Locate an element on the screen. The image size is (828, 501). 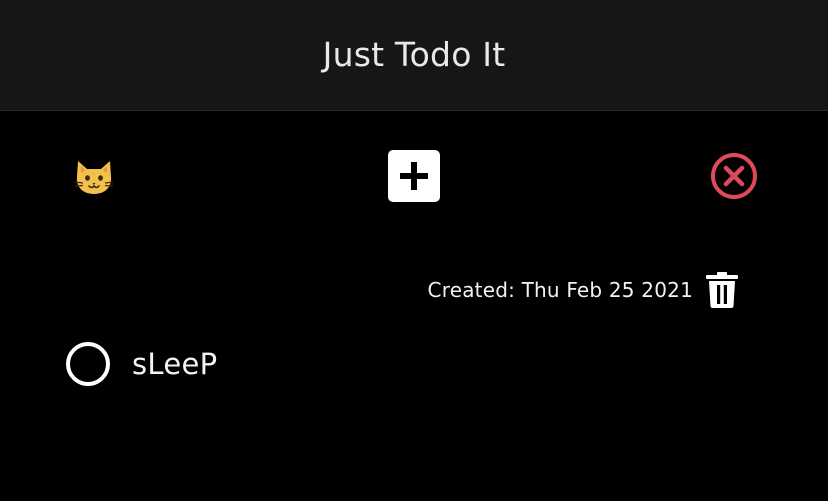
cat-face-icon is located at coordinates (94, 177).